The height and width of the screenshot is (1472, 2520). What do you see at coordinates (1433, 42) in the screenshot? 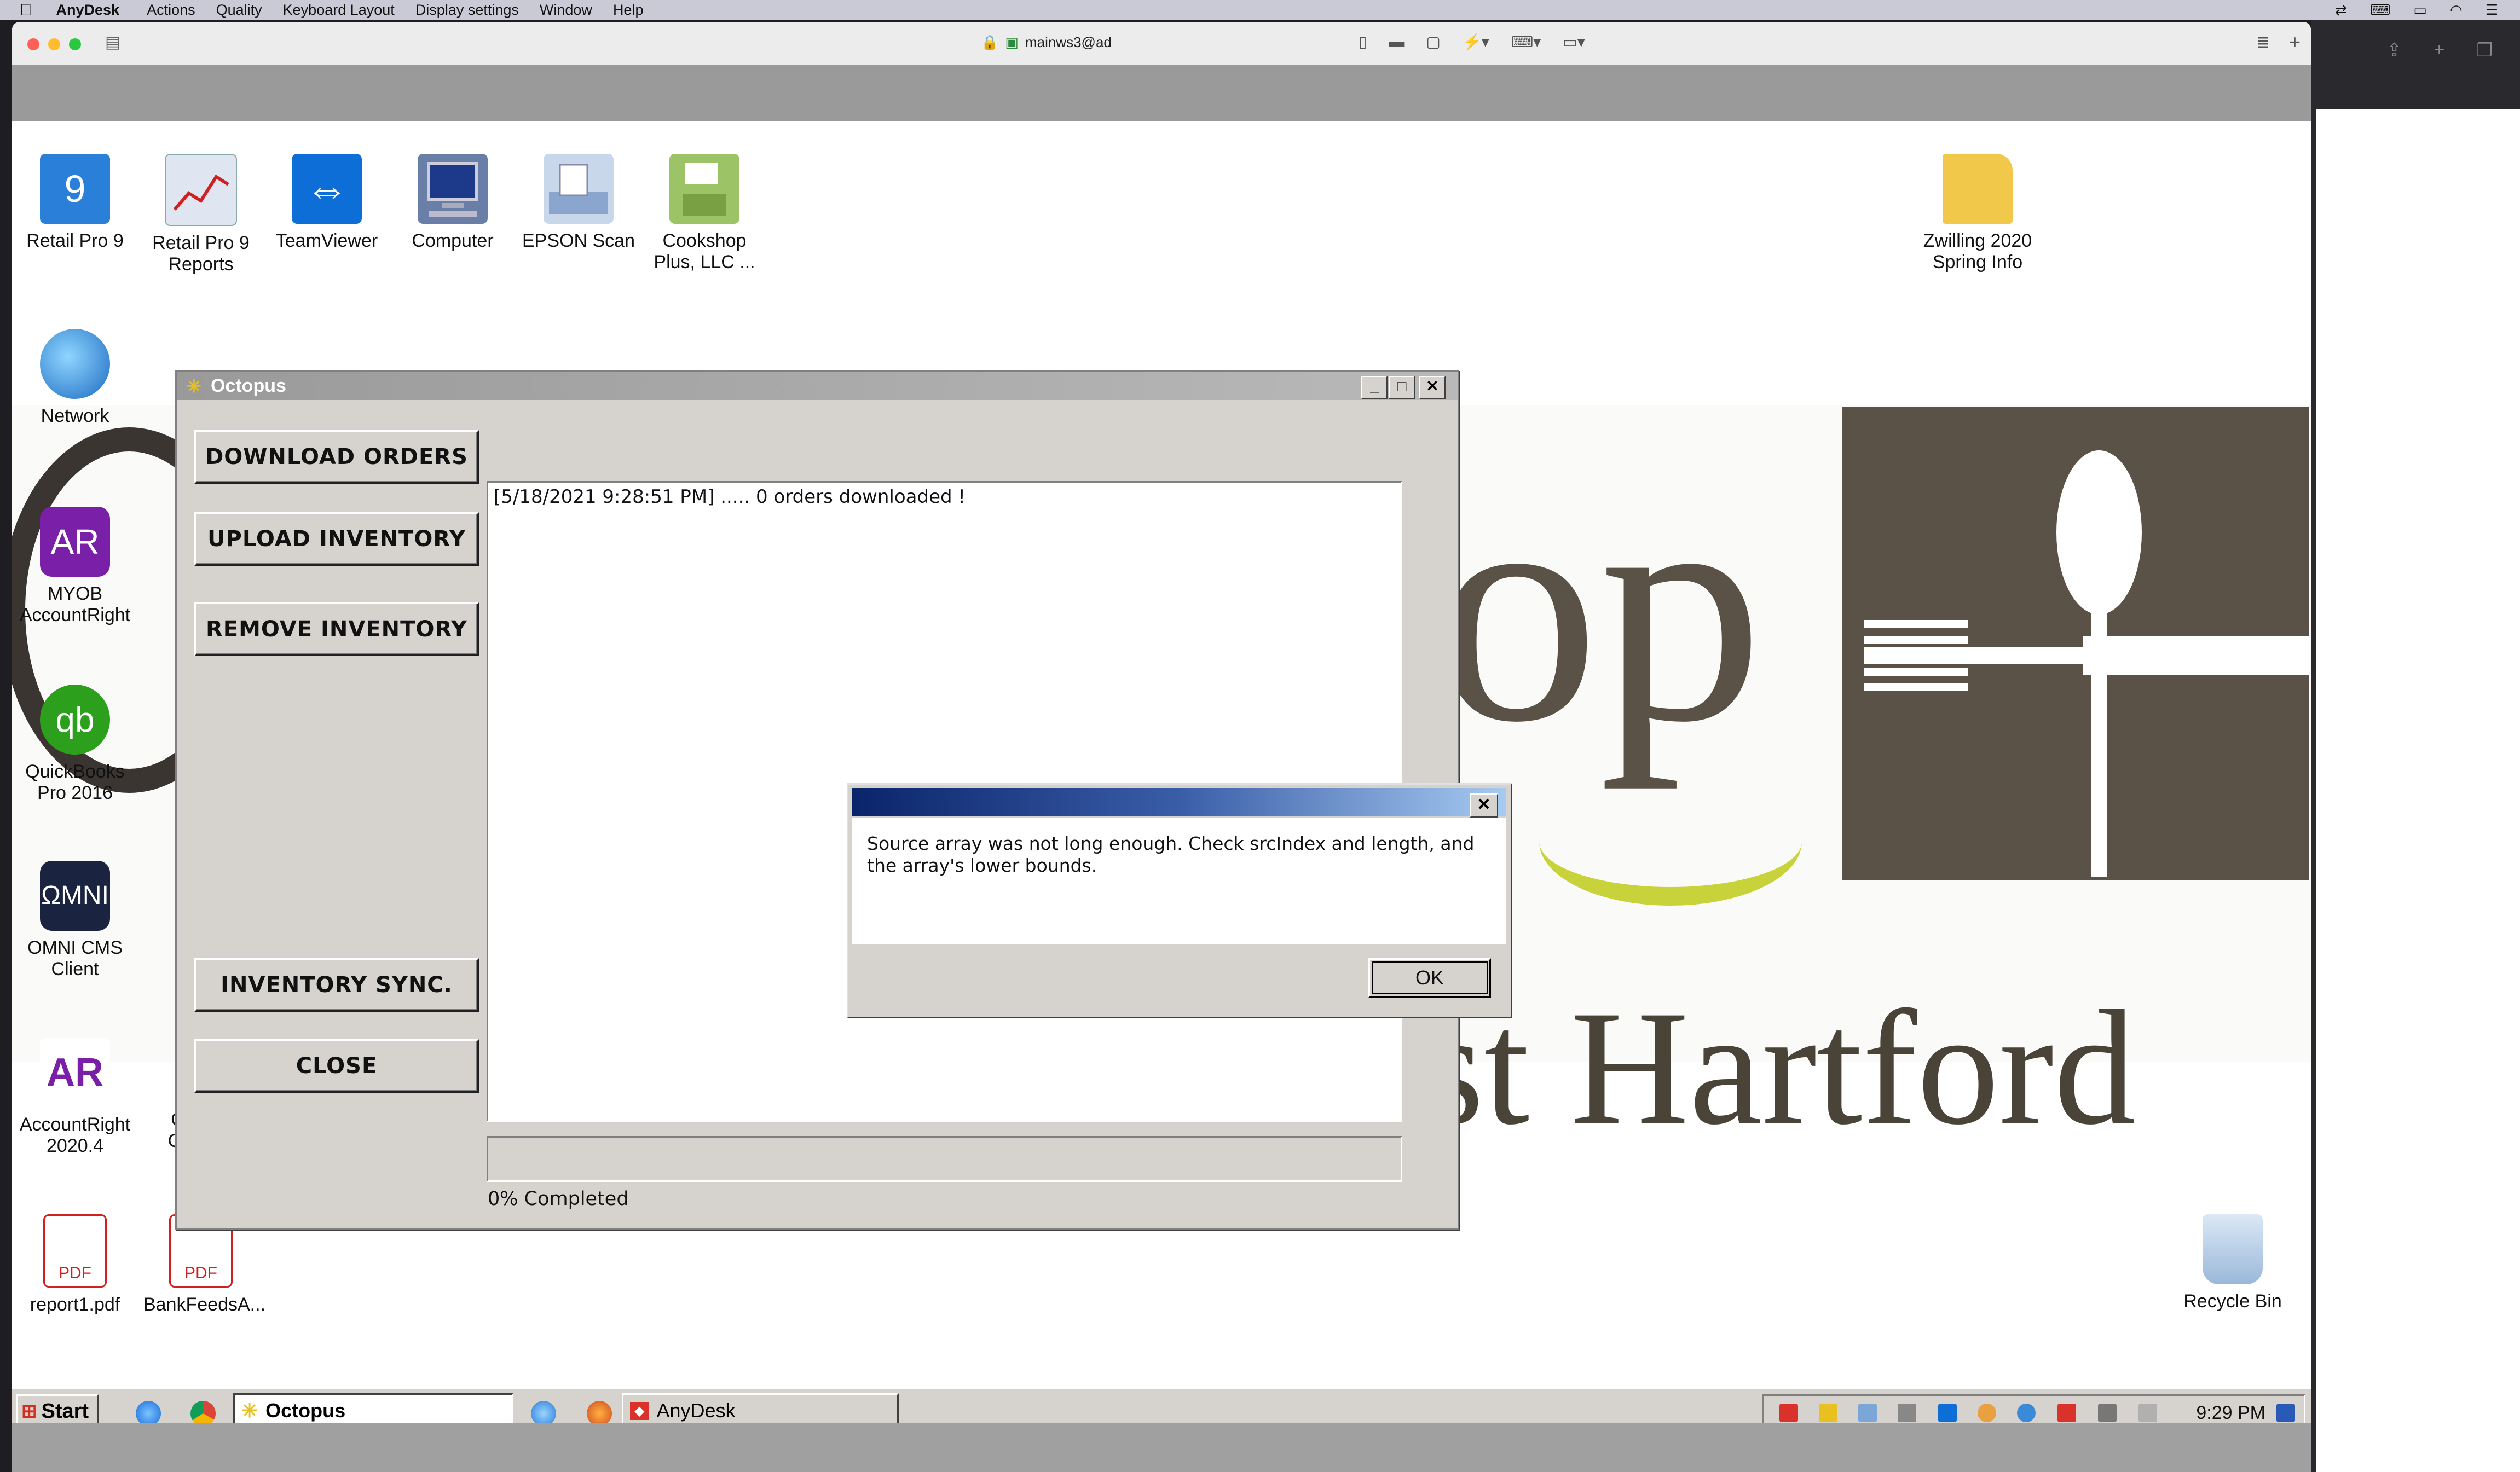
I see `clipboard-icon: ▢` at bounding box center [1433, 42].